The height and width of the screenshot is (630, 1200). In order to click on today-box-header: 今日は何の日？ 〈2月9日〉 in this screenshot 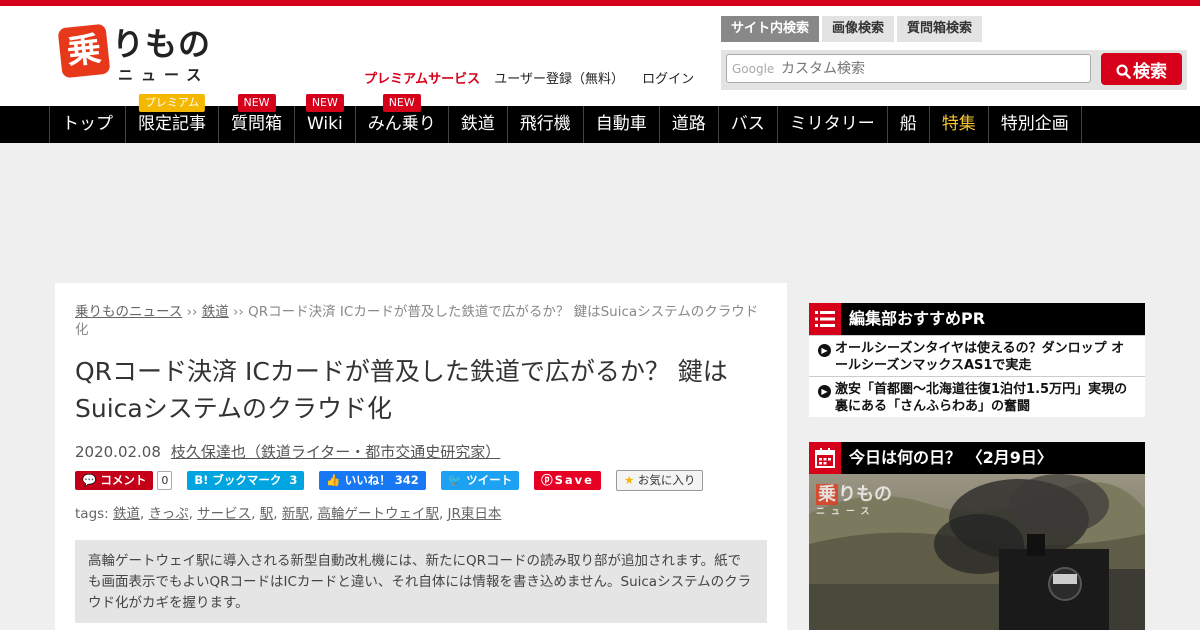, I will do `click(977, 458)`.